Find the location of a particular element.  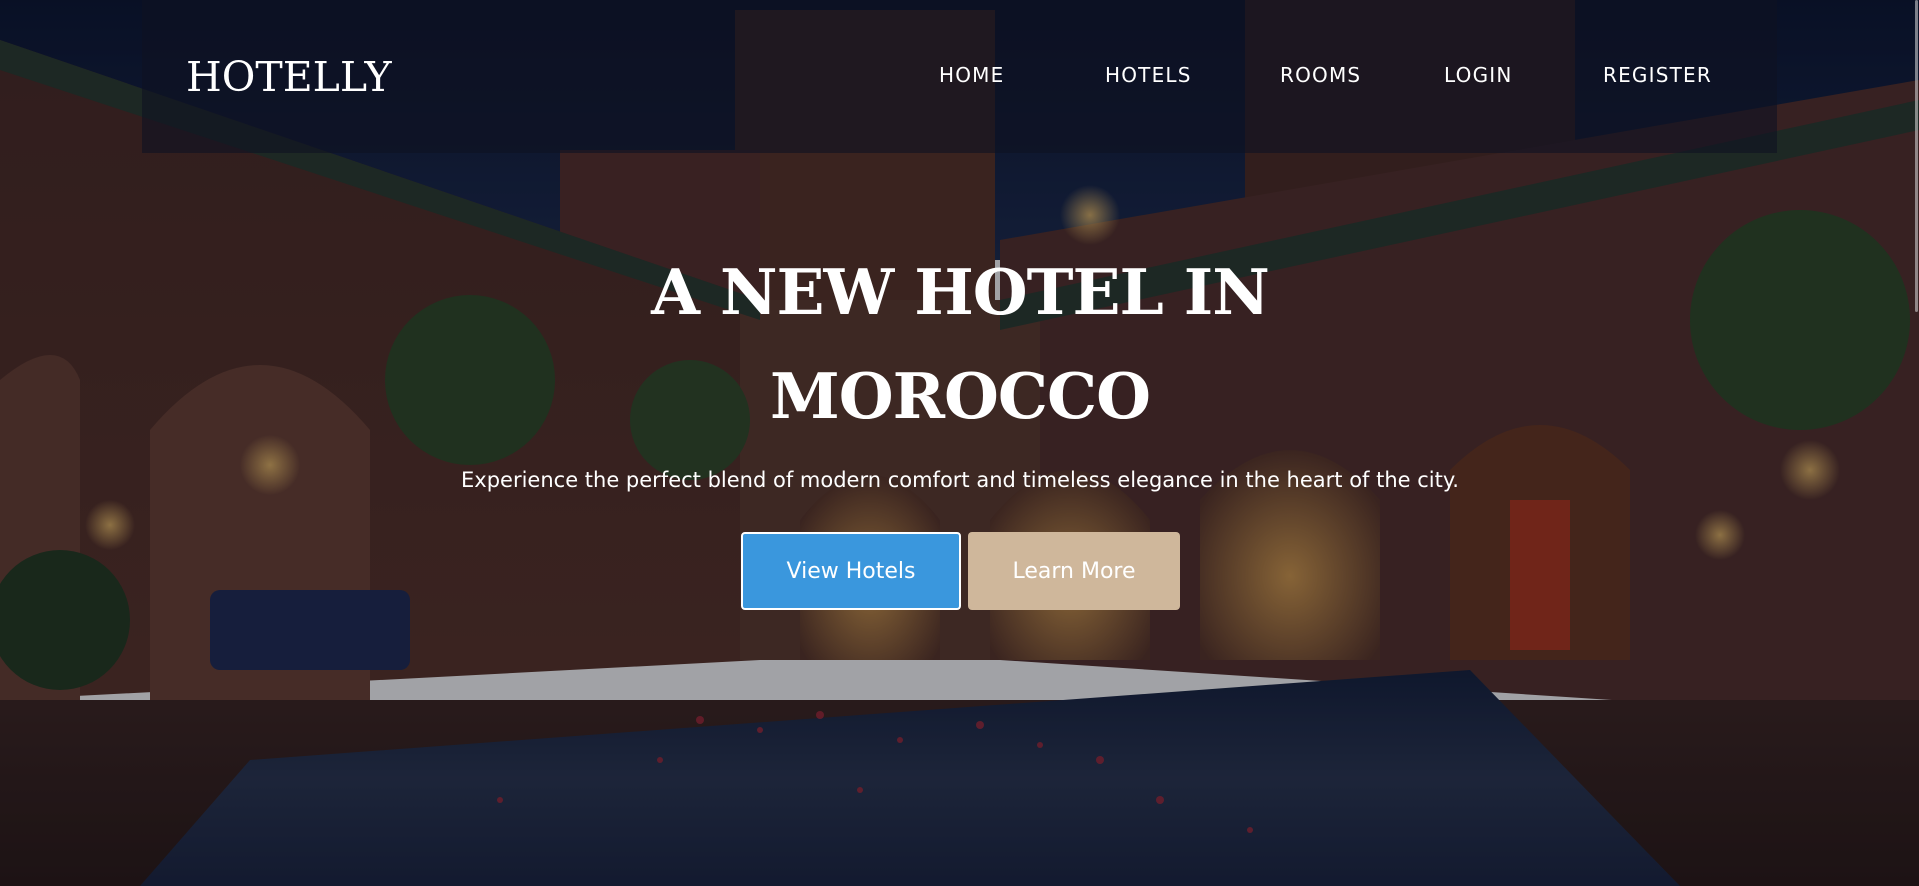

nav-item-rooms: ROOMS is located at coordinates (1320, 75).